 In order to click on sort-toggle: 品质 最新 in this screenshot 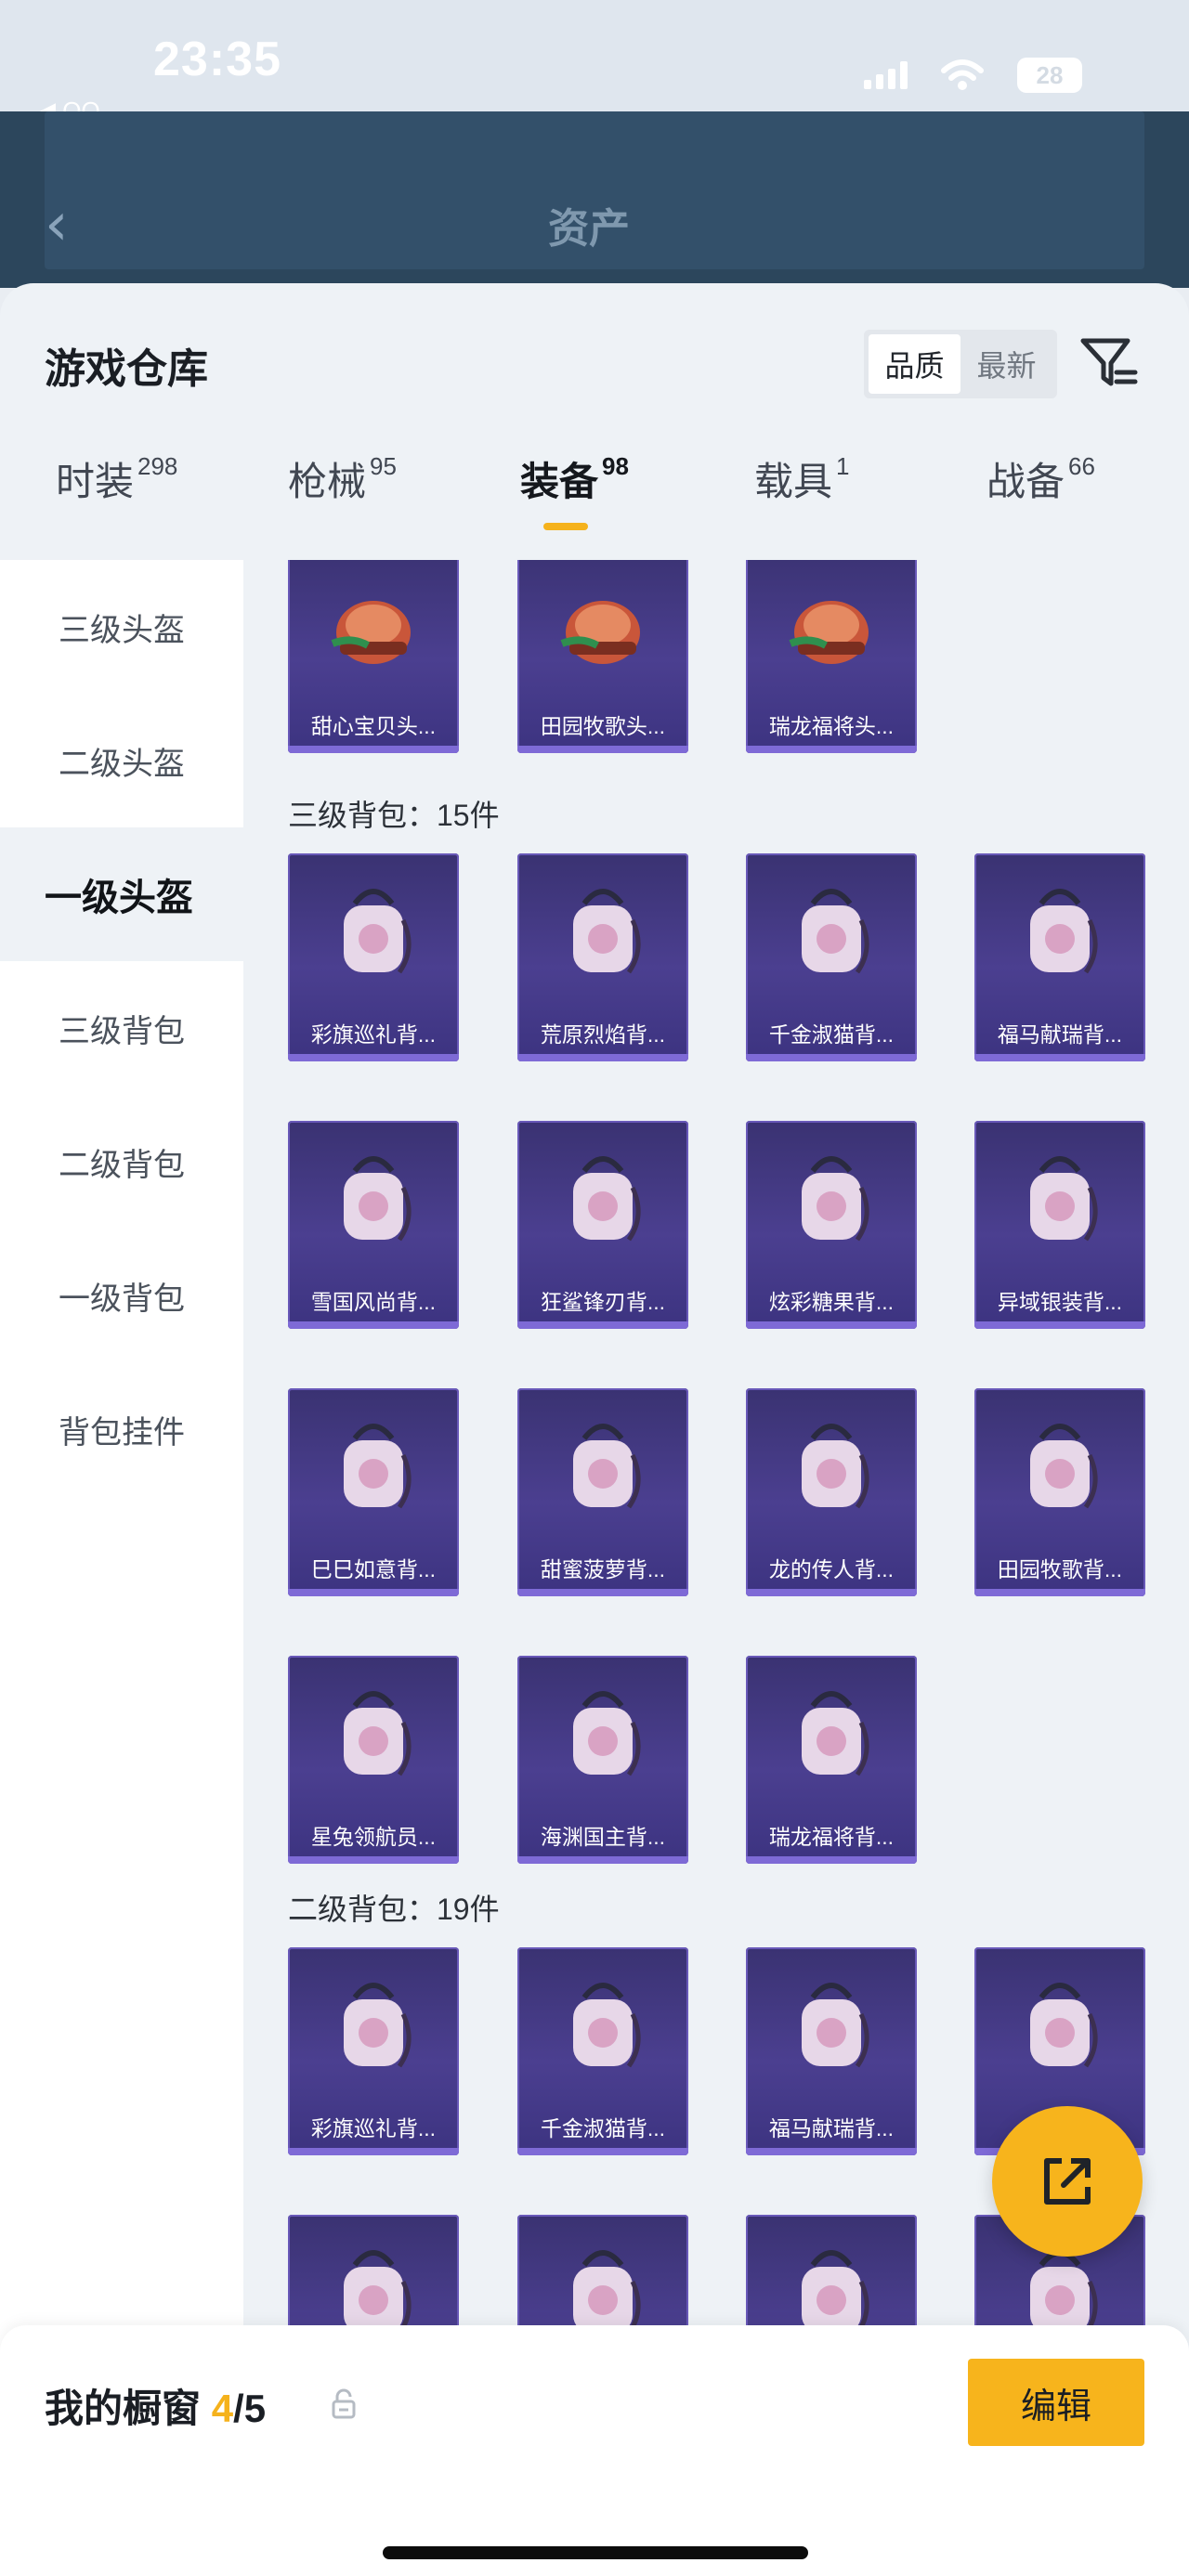, I will do `click(960, 364)`.